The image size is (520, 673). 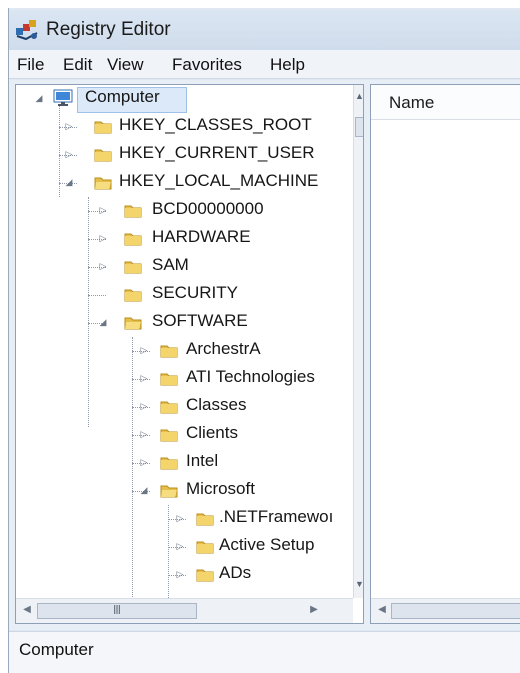 I want to click on computer-icon, so click(x=63, y=97).